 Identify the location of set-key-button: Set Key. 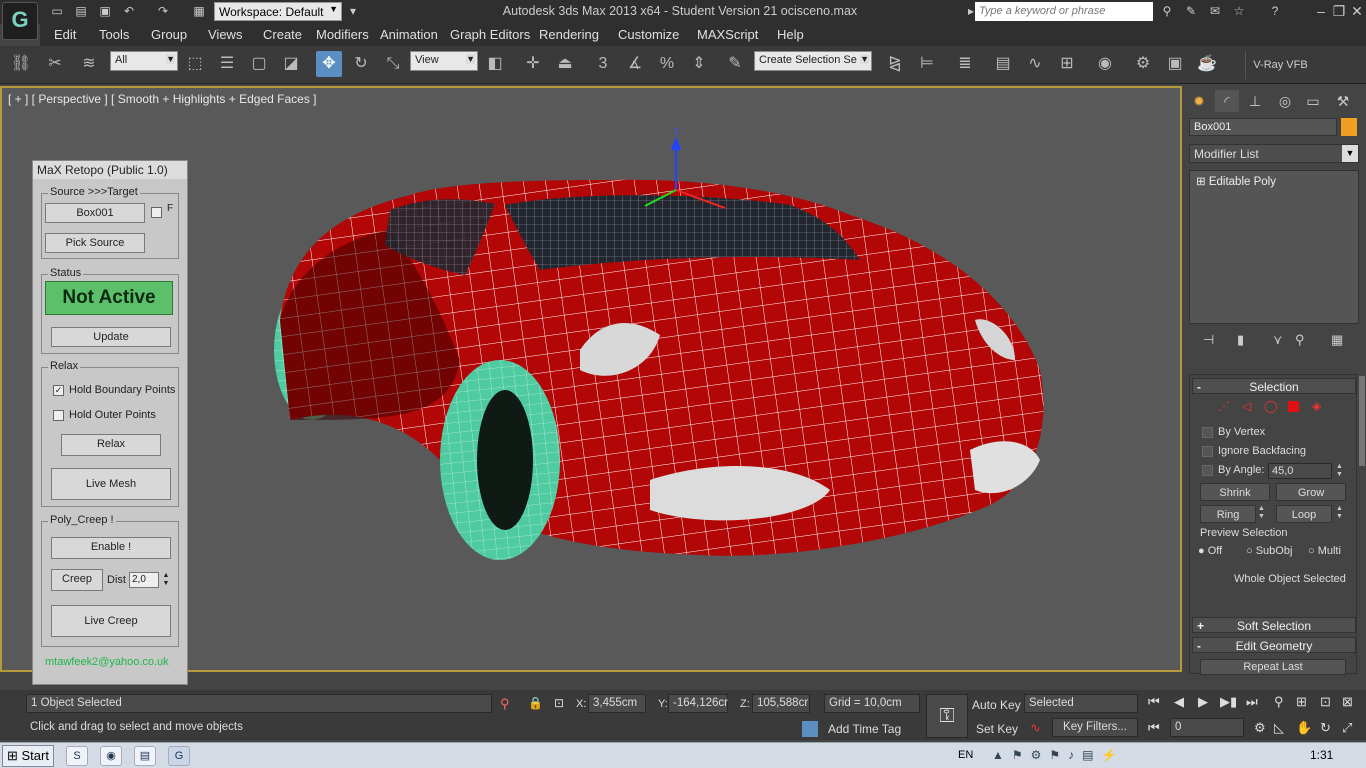
(997, 729).